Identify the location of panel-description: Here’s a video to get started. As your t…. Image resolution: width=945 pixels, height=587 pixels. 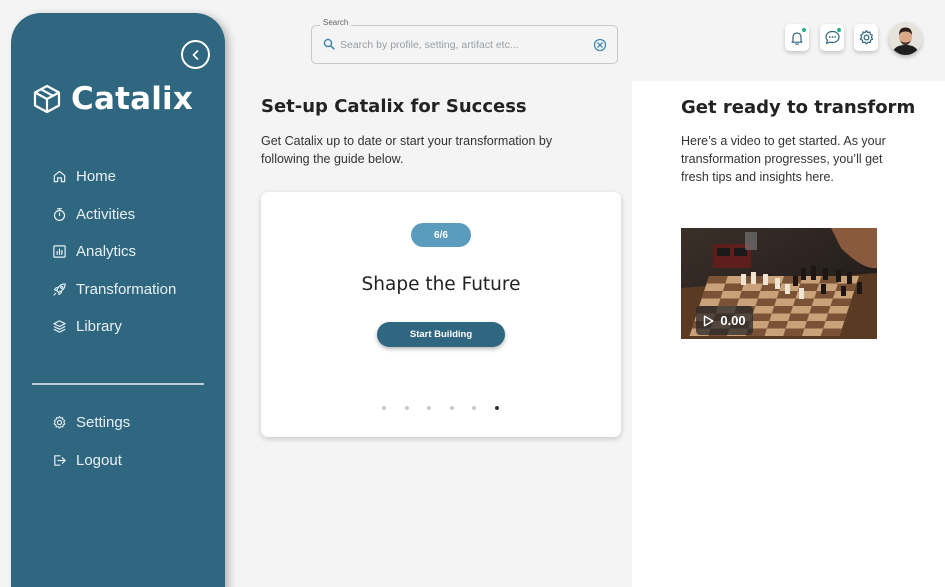
(783, 159).